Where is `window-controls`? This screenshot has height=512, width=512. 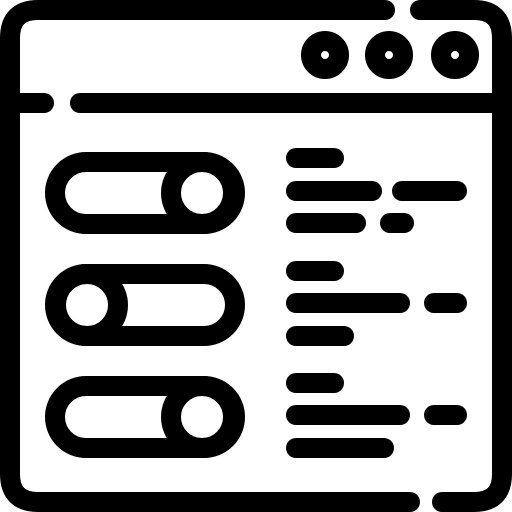 window-controls is located at coordinates (390, 55).